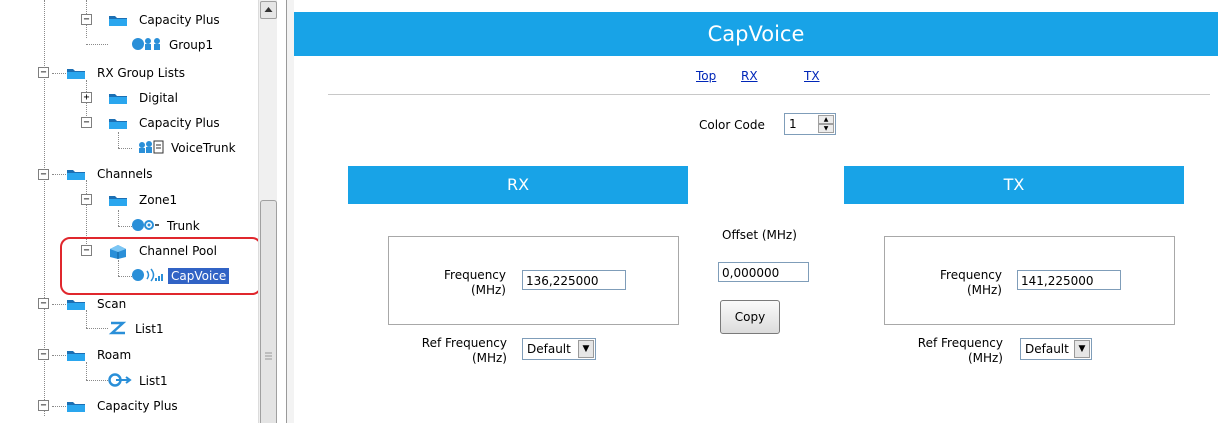 The width and height of the screenshot is (1218, 423). Describe the element at coordinates (268, 10) in the screenshot. I see `scroll-up-button` at that location.